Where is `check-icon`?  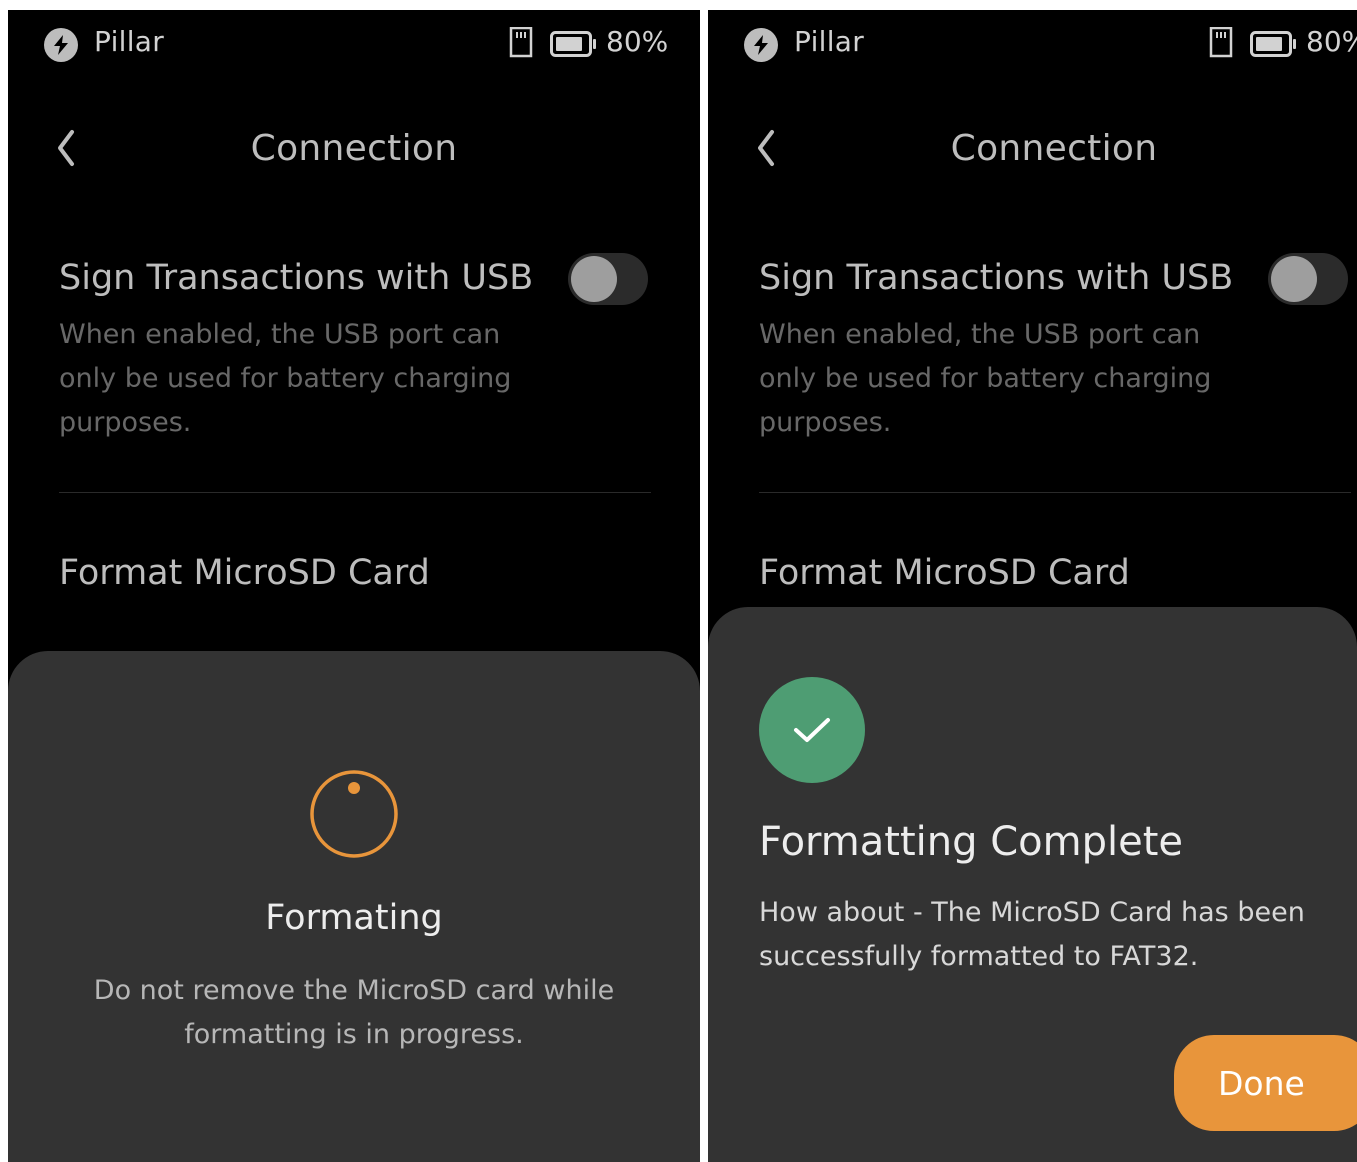
check-icon is located at coordinates (812, 730).